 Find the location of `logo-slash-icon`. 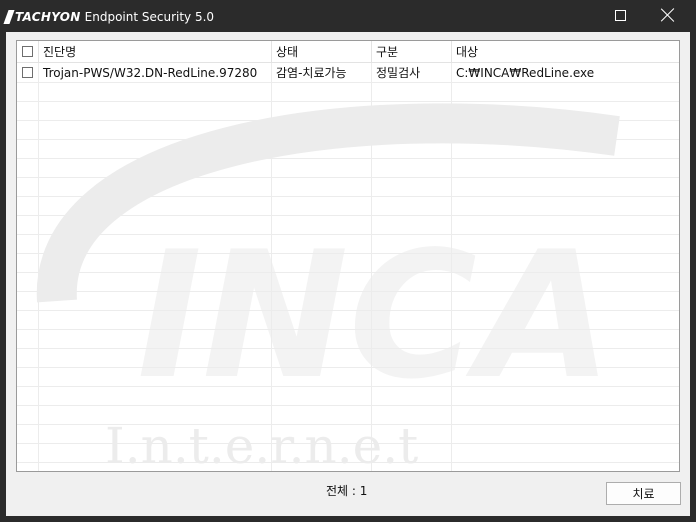

logo-slash-icon is located at coordinates (9, 17).